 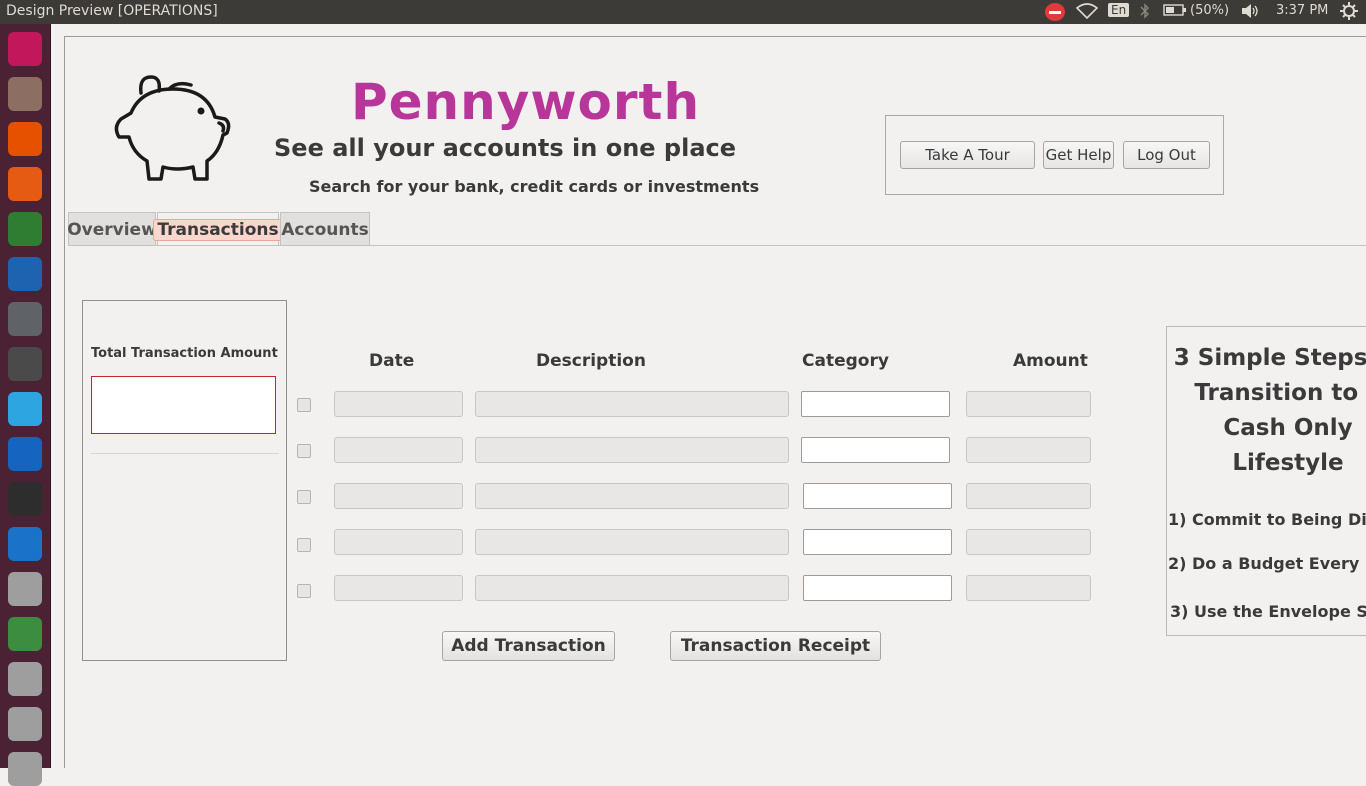 I want to click on column-header-category: Category, so click(x=845, y=361).